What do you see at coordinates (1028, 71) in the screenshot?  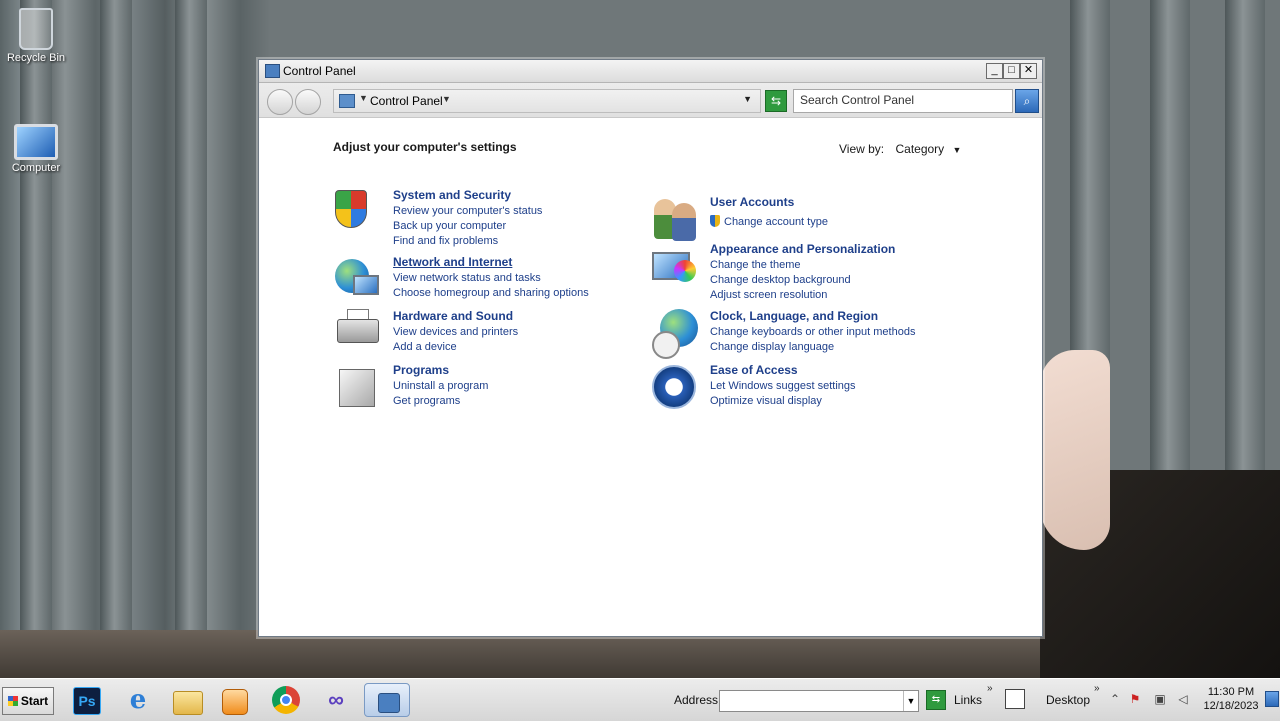 I see `close-button: ✕` at bounding box center [1028, 71].